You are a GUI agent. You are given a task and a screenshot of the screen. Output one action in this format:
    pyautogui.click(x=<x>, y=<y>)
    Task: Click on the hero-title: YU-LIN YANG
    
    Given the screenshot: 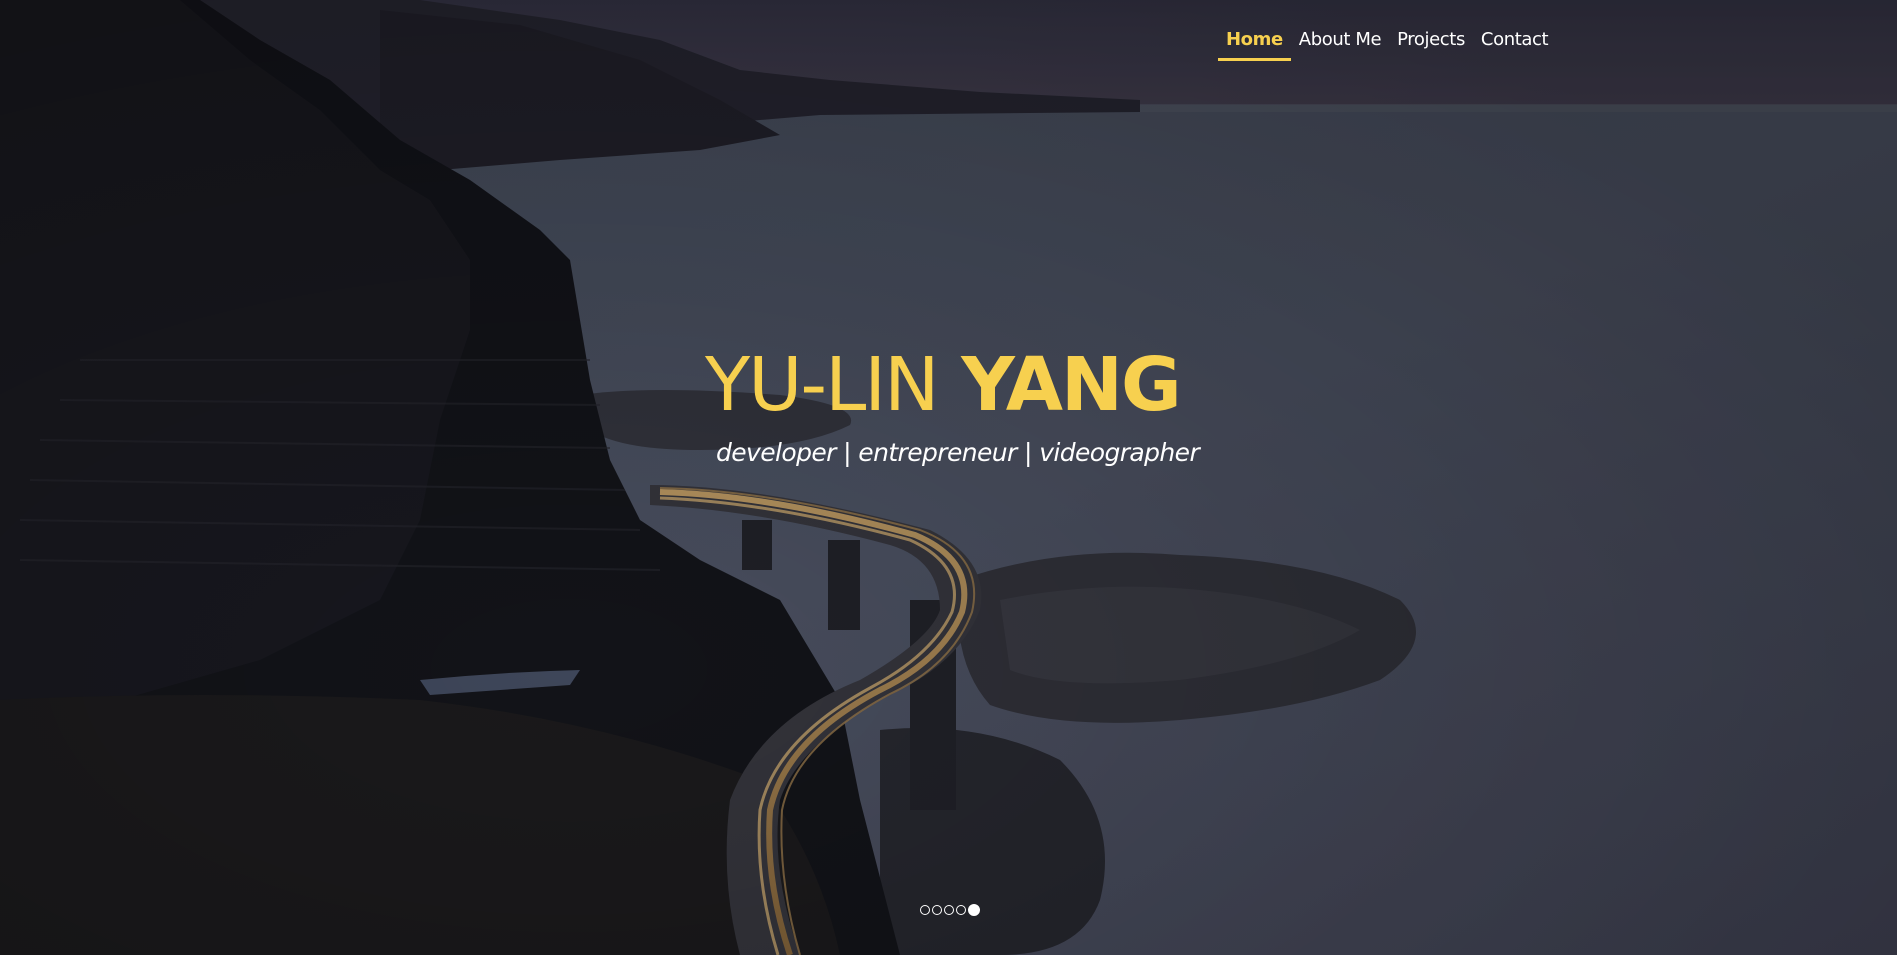 What is the action you would take?
    pyautogui.click(x=955, y=385)
    